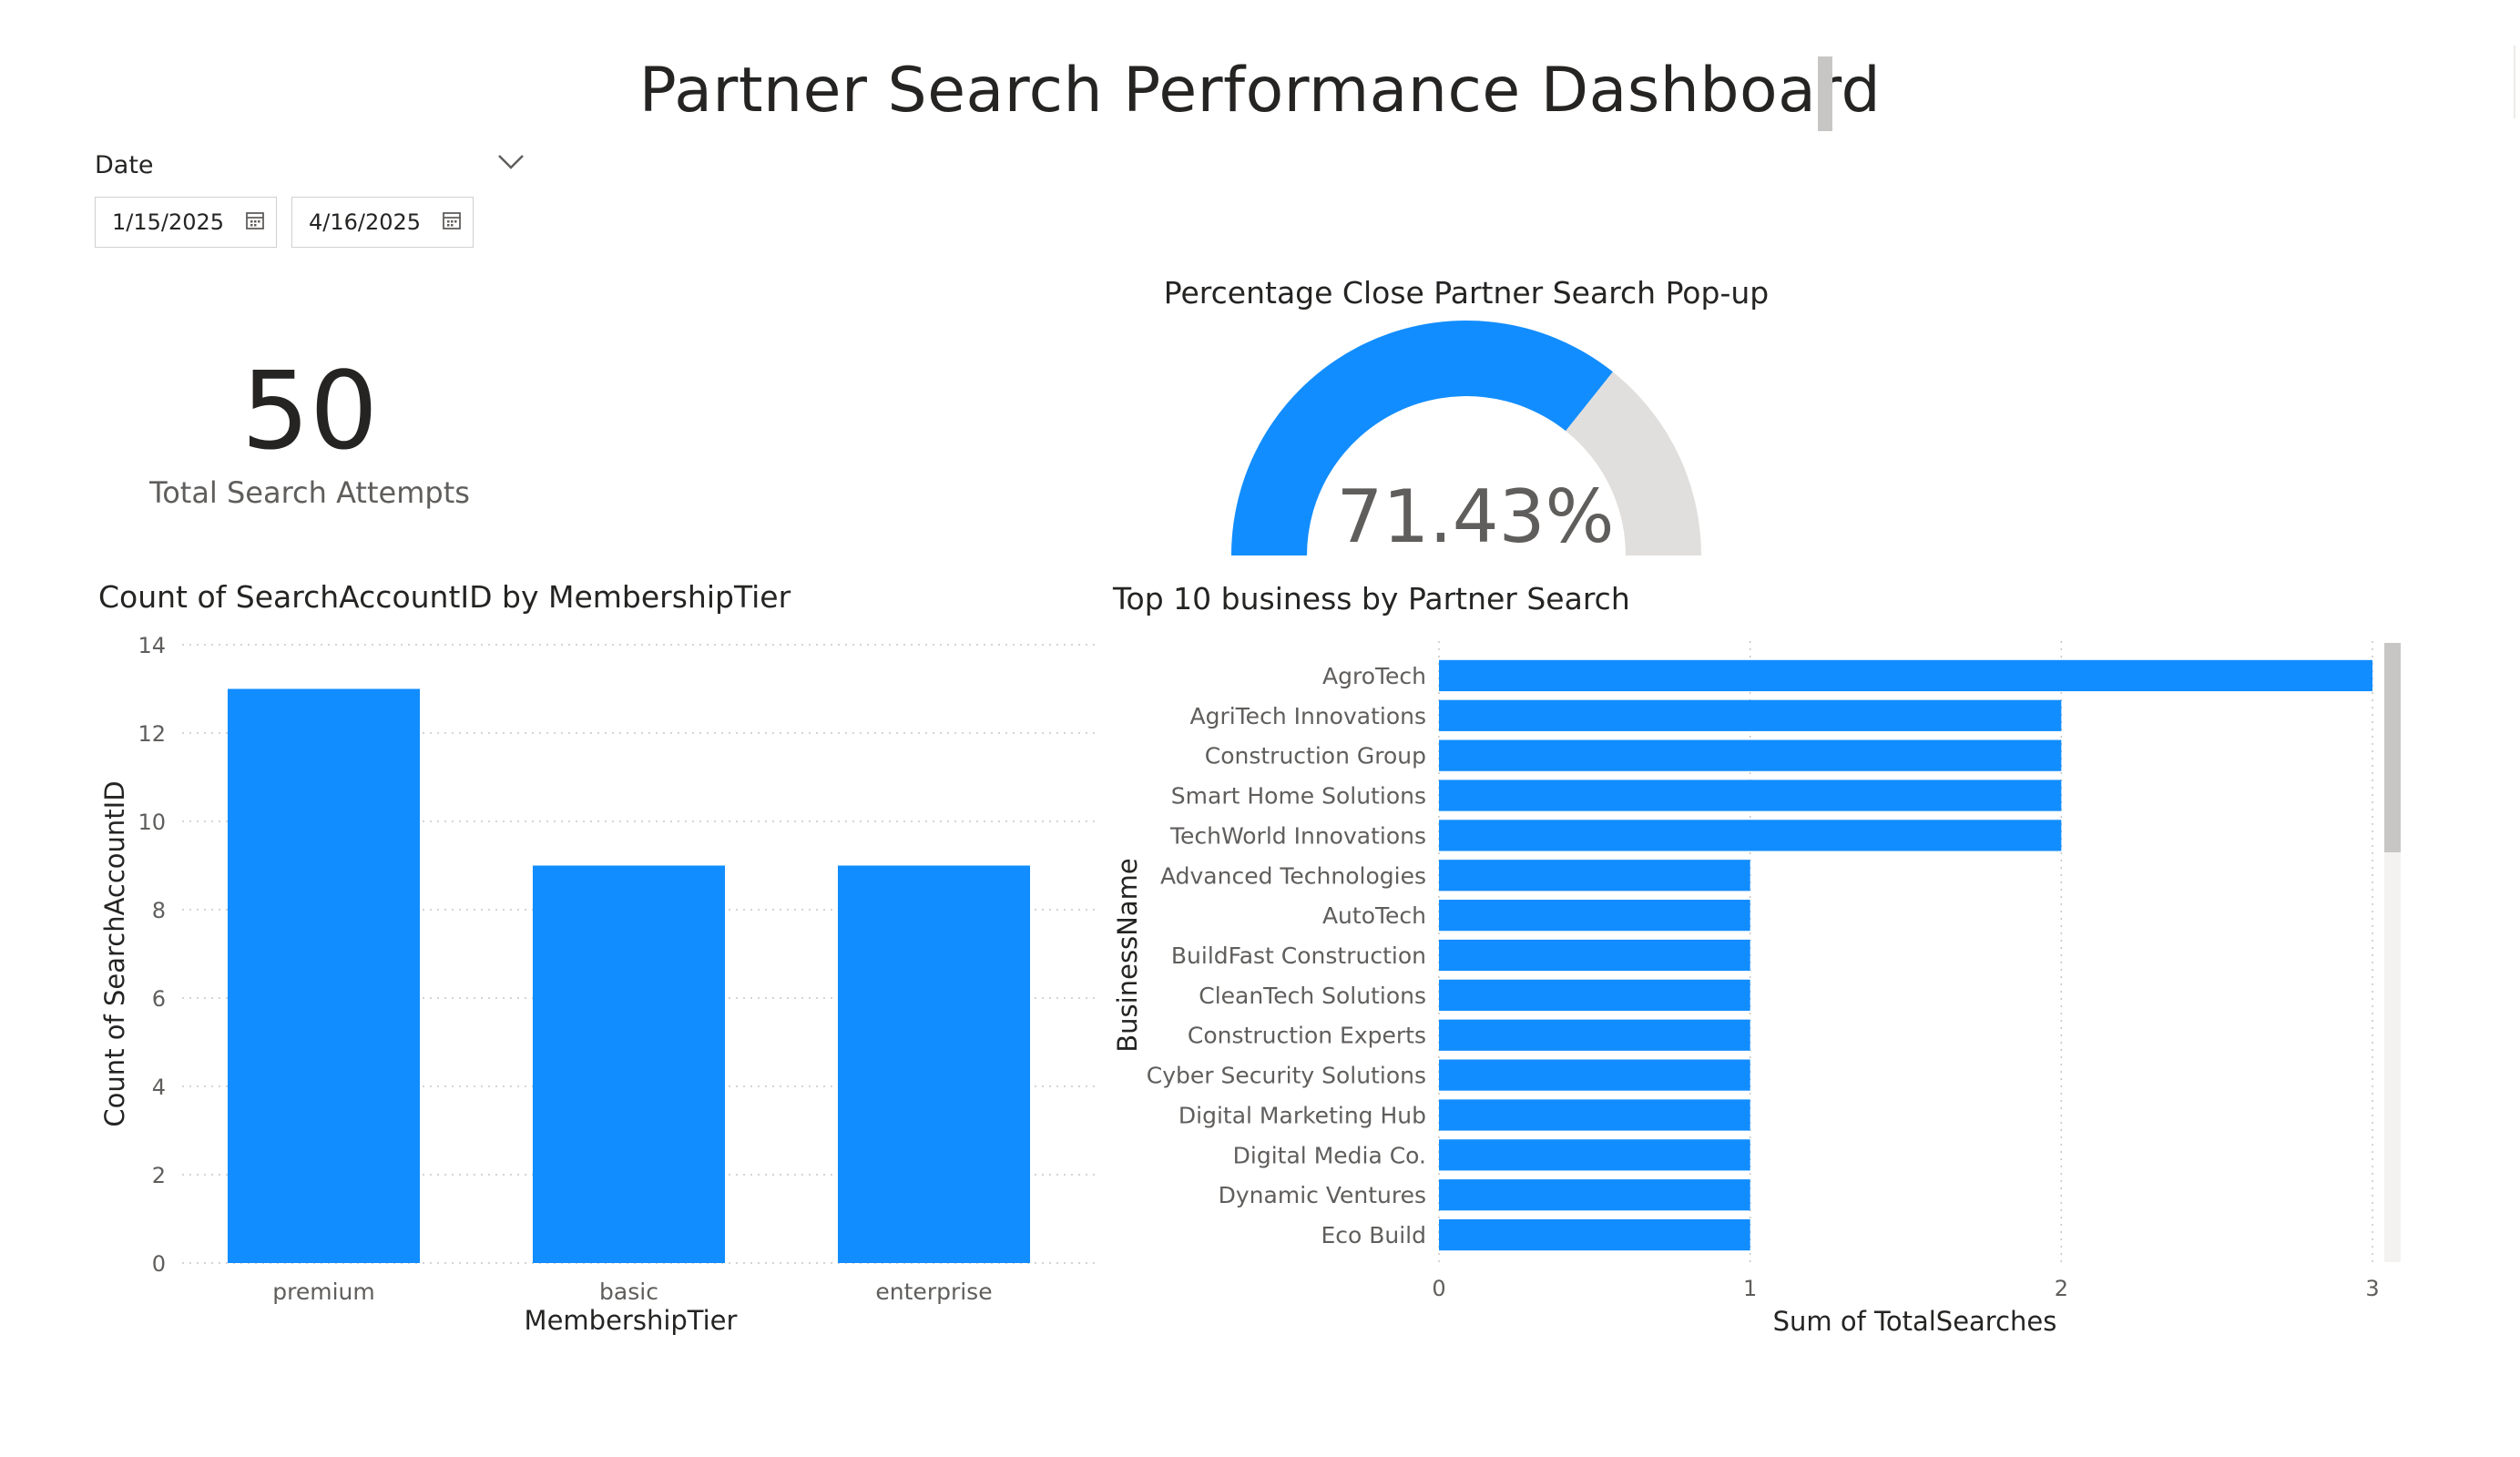 This screenshot has height=1457, width=2520. I want to click on scrollbar-thumb, so click(2393, 747).